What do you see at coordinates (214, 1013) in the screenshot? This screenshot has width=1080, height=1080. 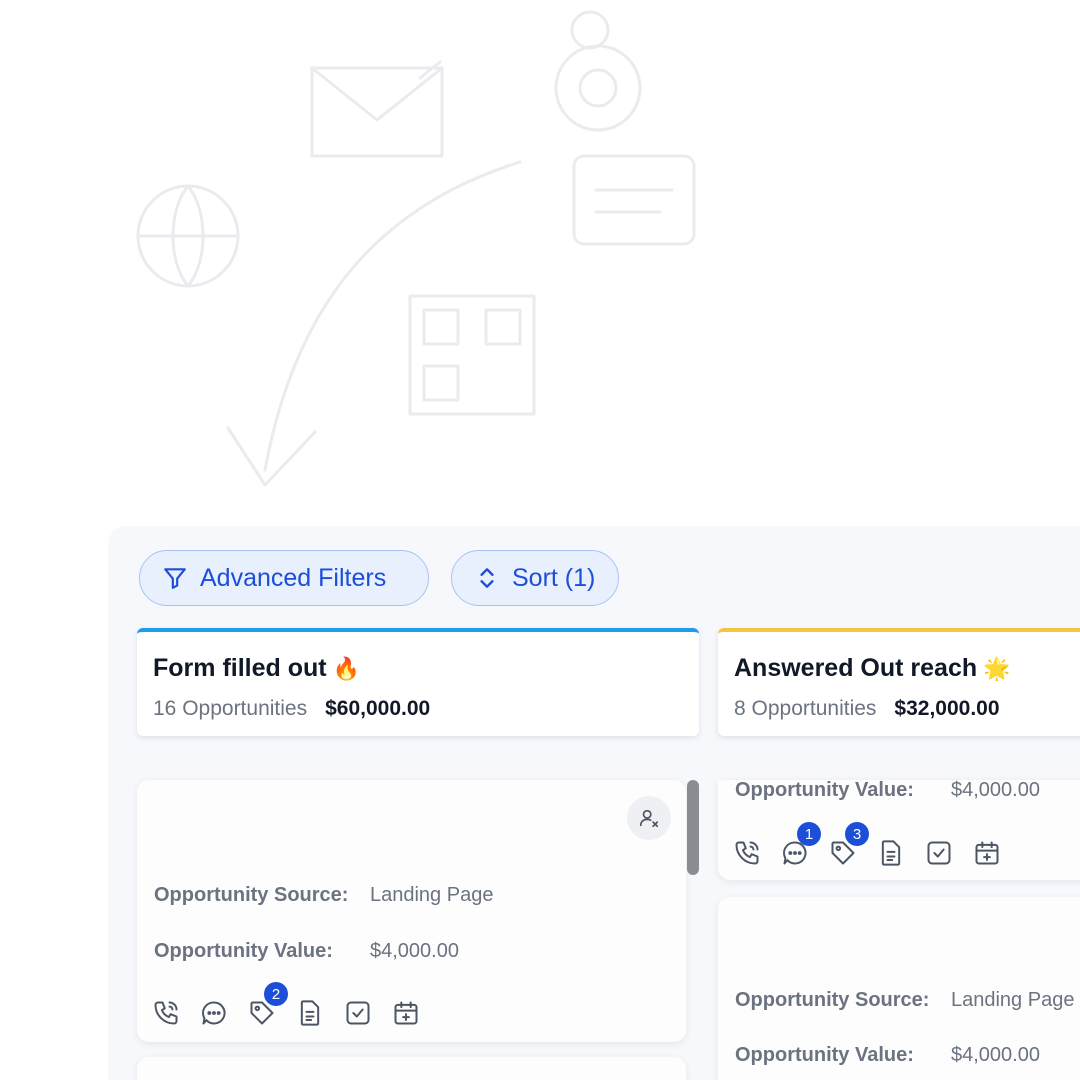 I see `chat-icon` at bounding box center [214, 1013].